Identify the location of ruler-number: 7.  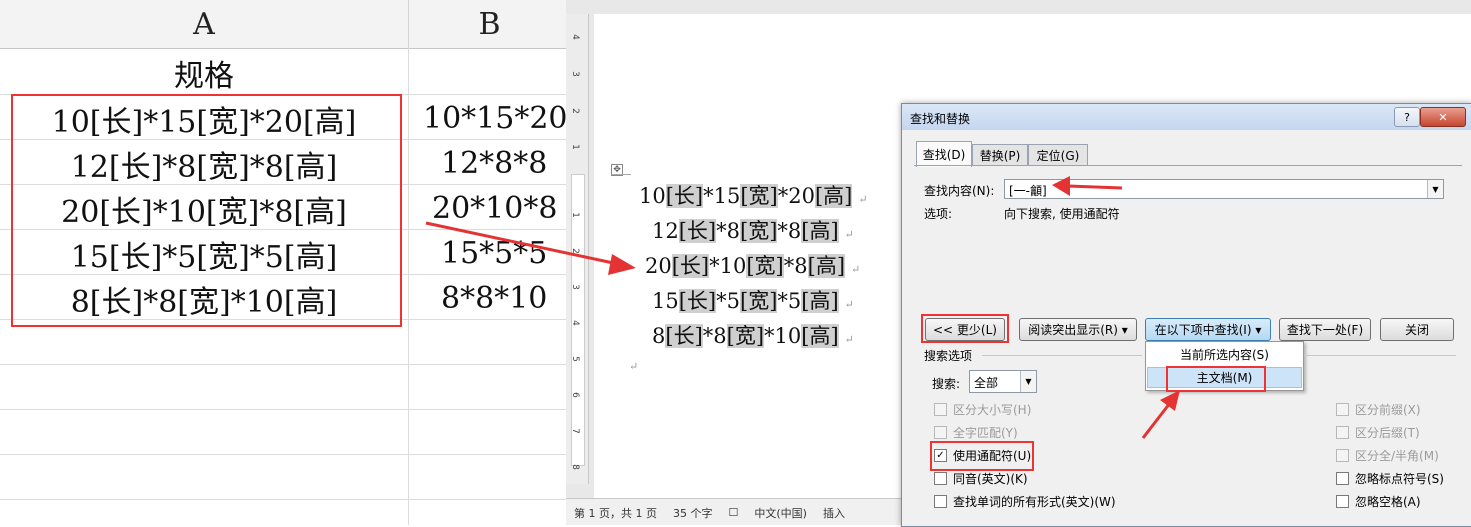
(574, 431).